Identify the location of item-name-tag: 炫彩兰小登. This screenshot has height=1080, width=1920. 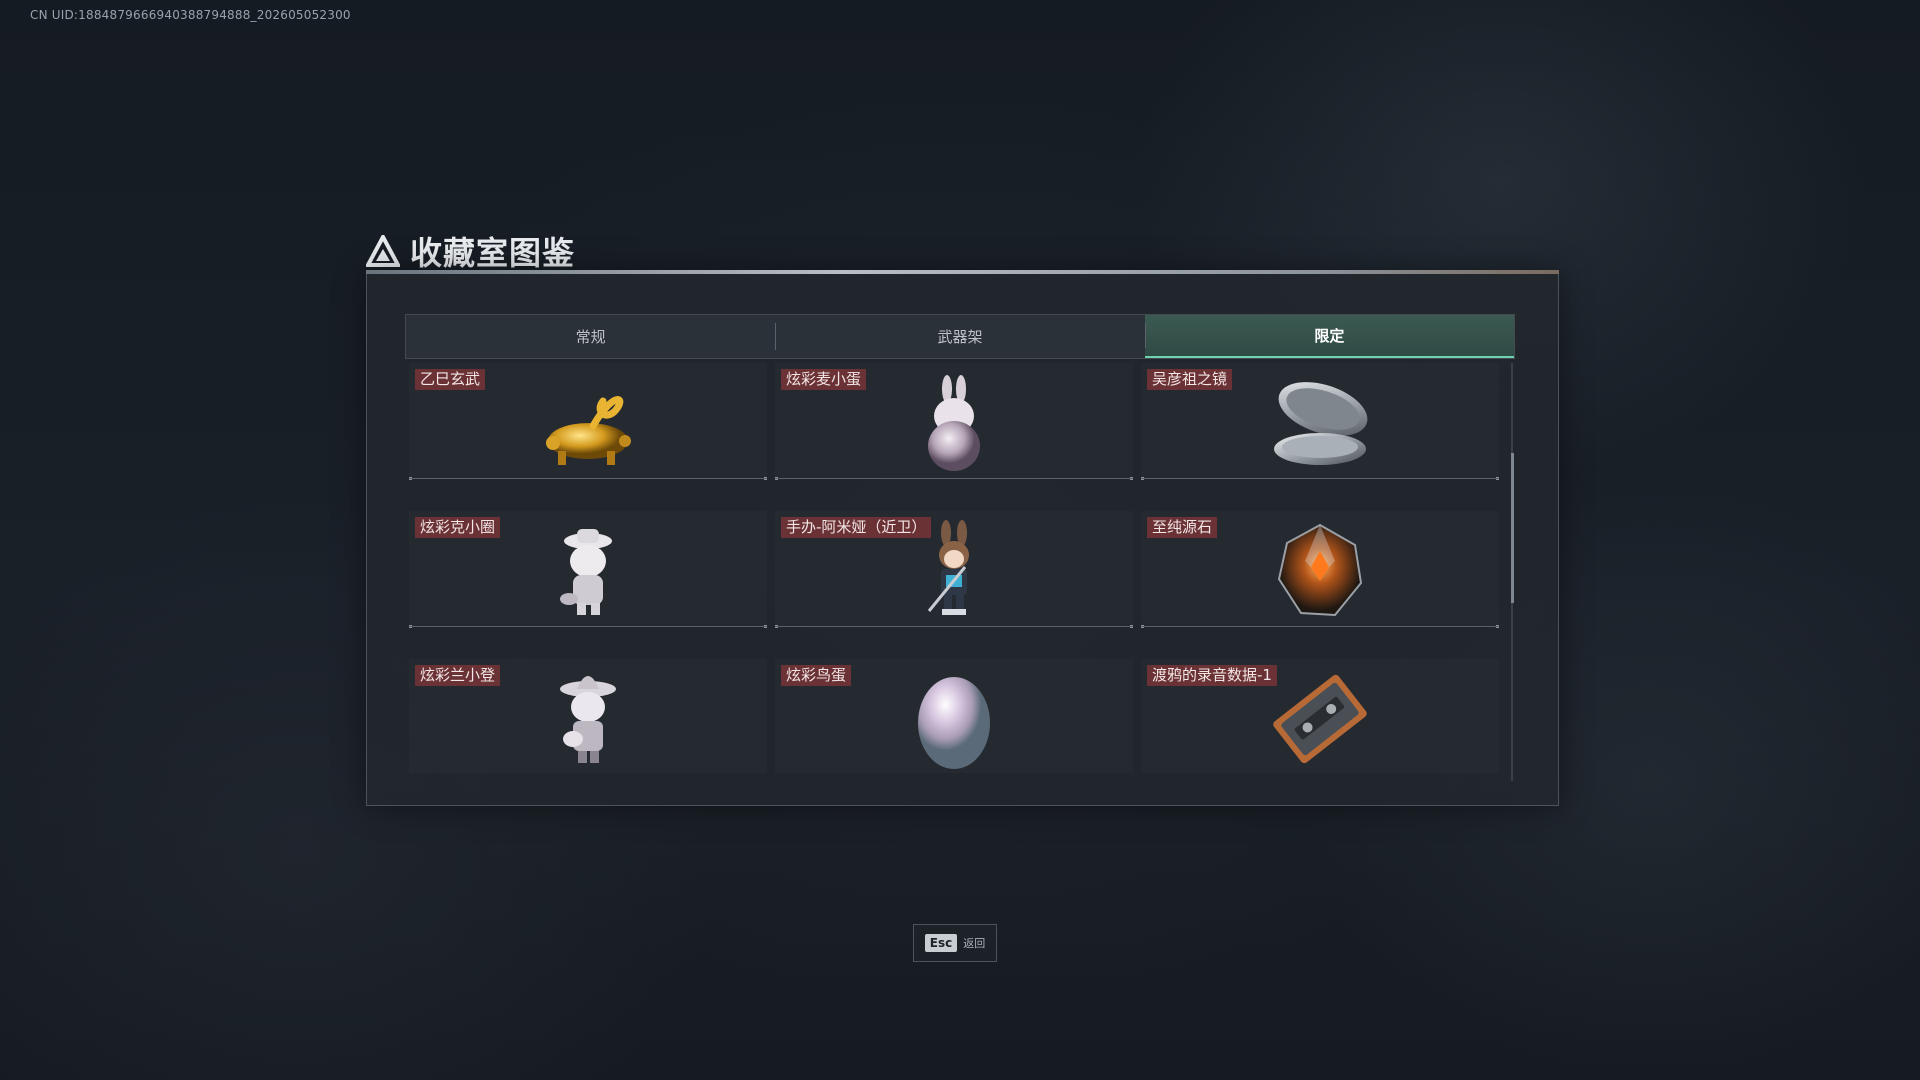
(458, 675).